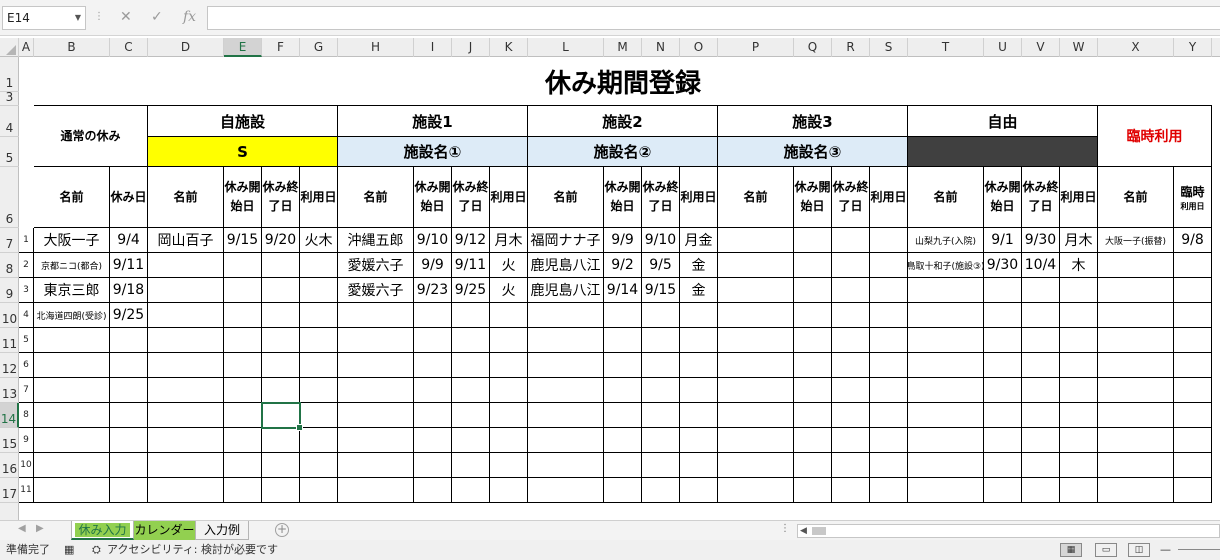 This screenshot has height=560, width=1220. What do you see at coordinates (165, 530) in the screenshot?
I see `tab-calendar: カレンダー` at bounding box center [165, 530].